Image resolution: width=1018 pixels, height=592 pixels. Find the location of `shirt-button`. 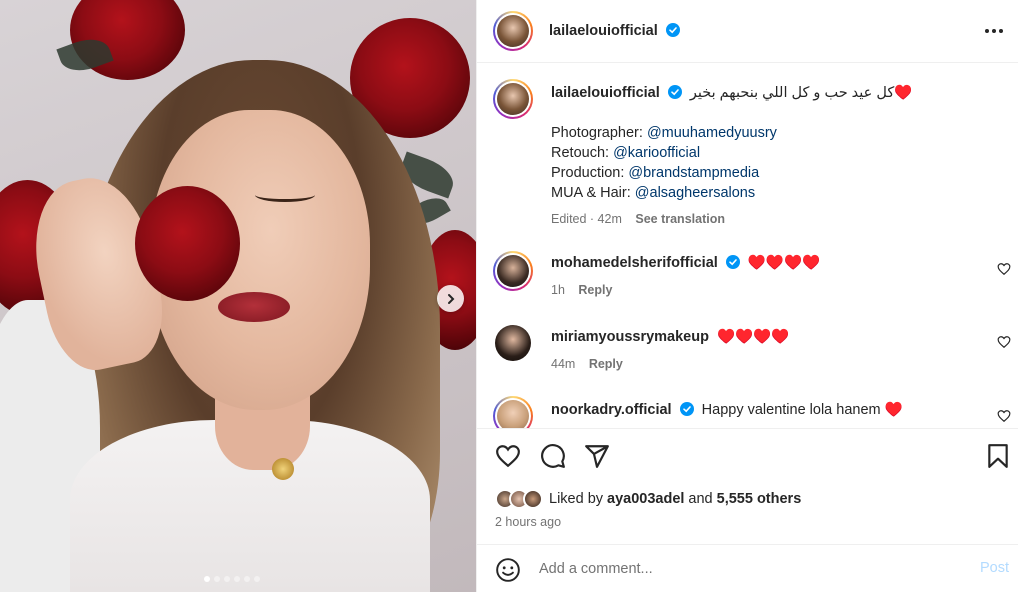

shirt-button is located at coordinates (283, 469).